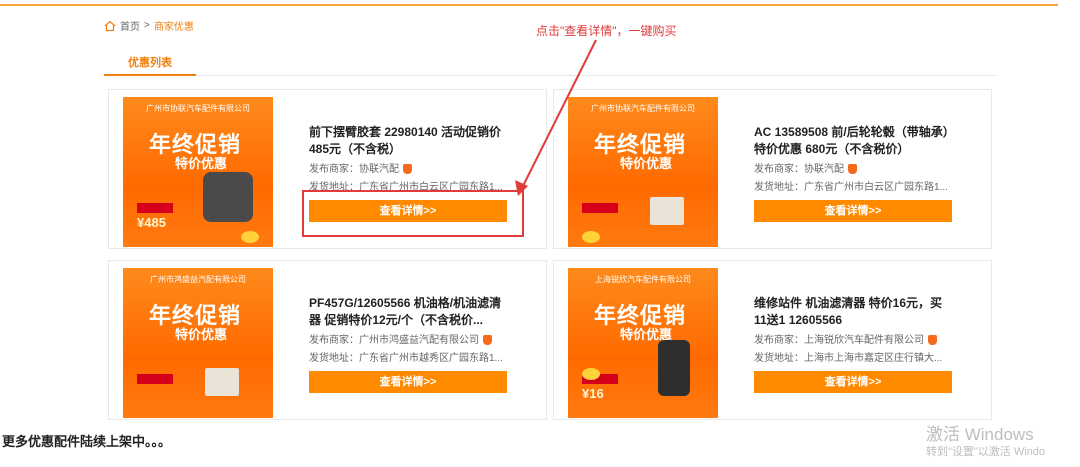  I want to click on breadcrumb-home: 首页, so click(130, 25).